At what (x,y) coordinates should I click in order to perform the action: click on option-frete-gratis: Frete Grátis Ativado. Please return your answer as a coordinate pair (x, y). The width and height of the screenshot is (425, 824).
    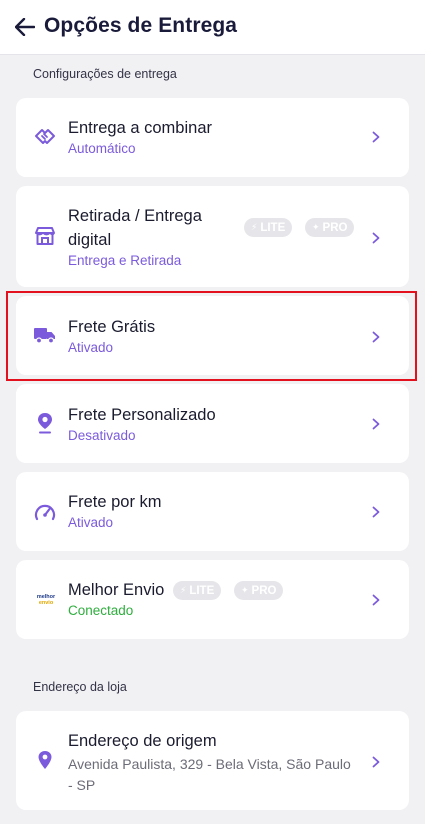
    Looking at the image, I should click on (212, 335).